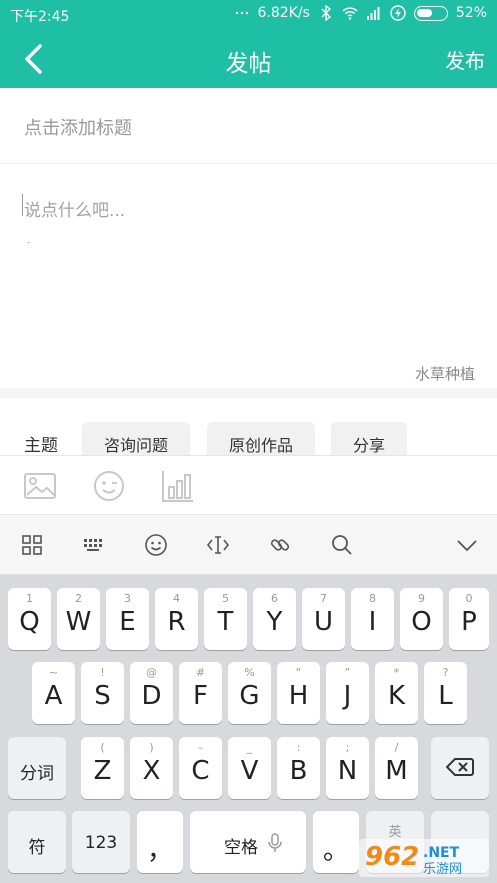  What do you see at coordinates (102, 693) in the screenshot?
I see `key-s: ! S` at bounding box center [102, 693].